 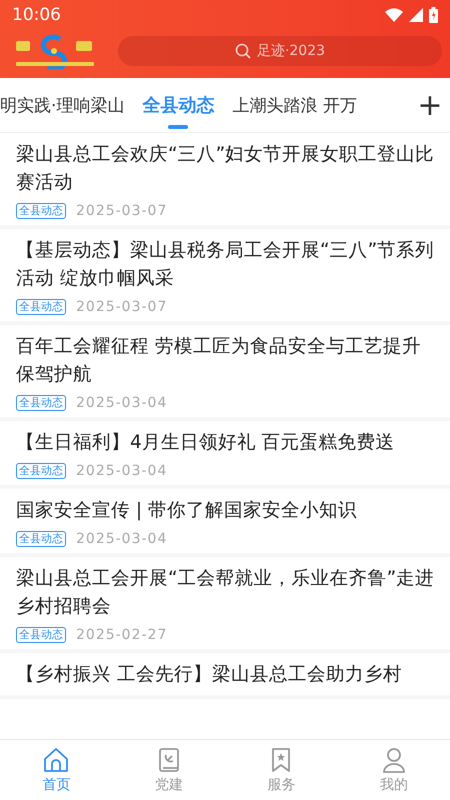 I want to click on article-card: 梁山县总工会欢庆“三八”妇女节开展女职工登山比赛活动 全县动态 2025-03-07, so click(x=225, y=181).